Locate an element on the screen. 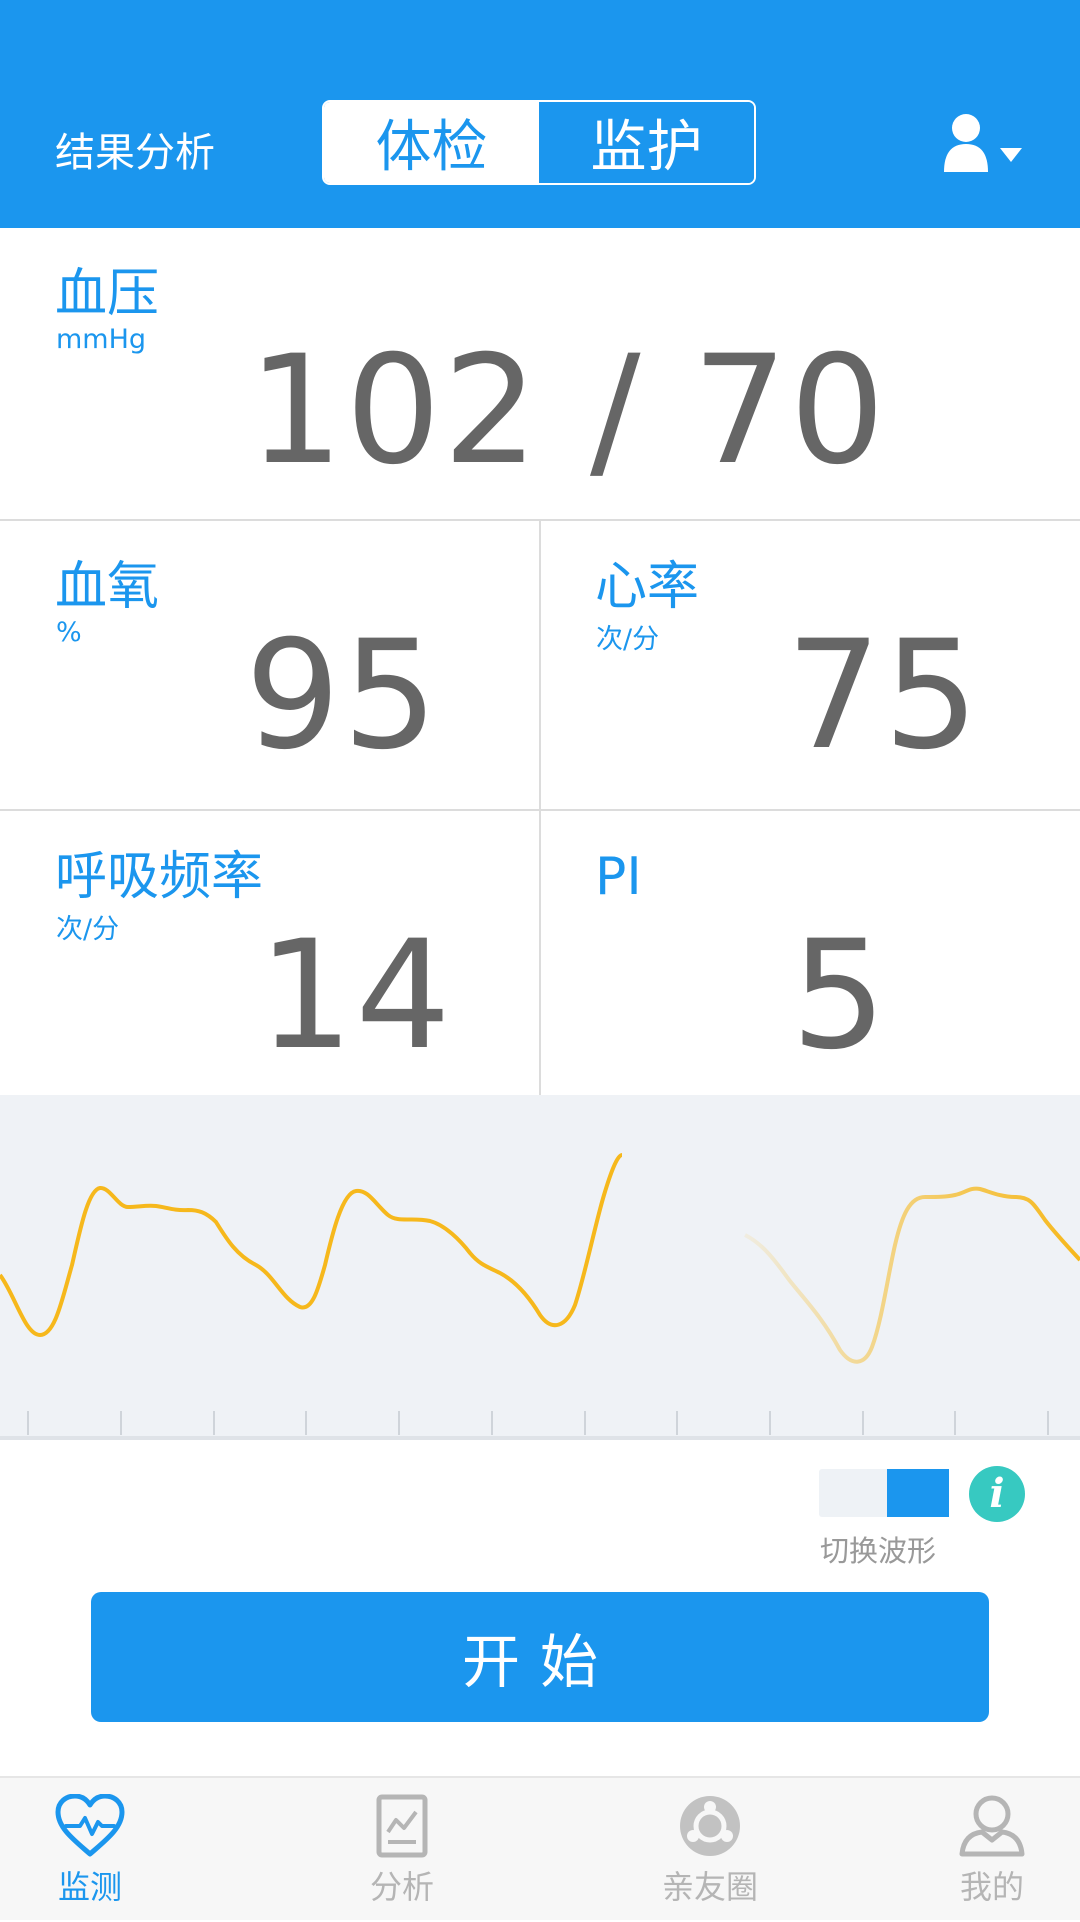  nav-label-mine: 我的 is located at coordinates (991, 1887).